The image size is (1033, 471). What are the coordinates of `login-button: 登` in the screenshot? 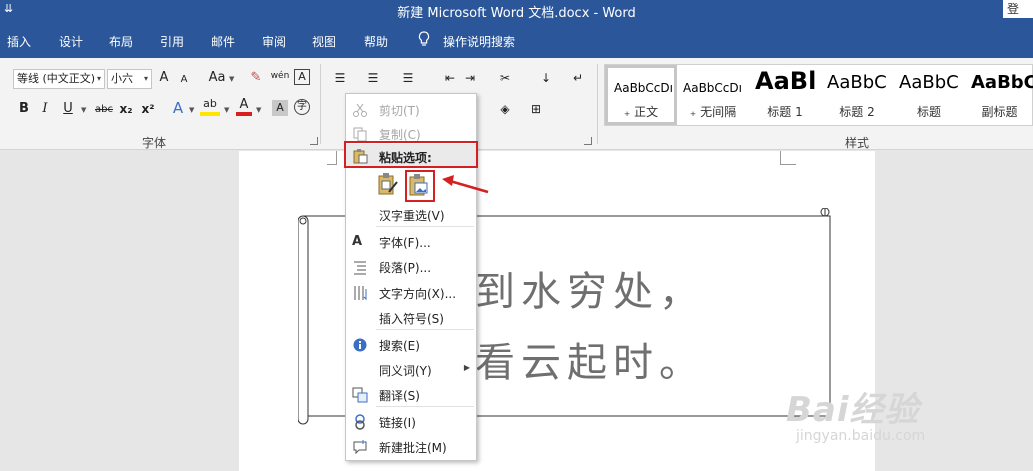 It's located at (1018, 9).